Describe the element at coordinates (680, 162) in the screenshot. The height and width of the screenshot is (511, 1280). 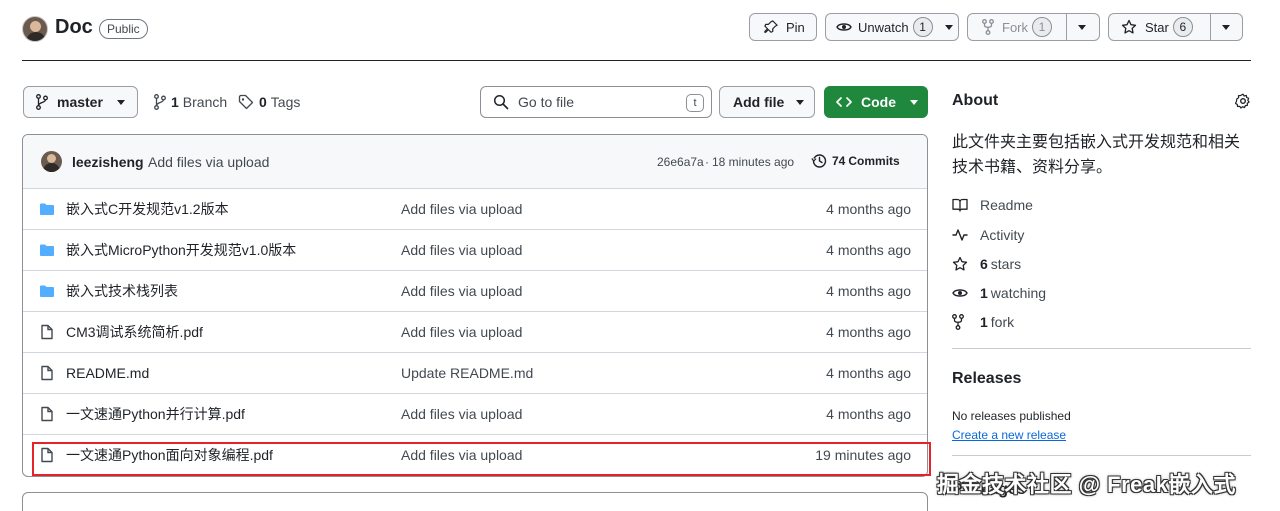
I see `commit-hash: 26e6a7a` at that location.